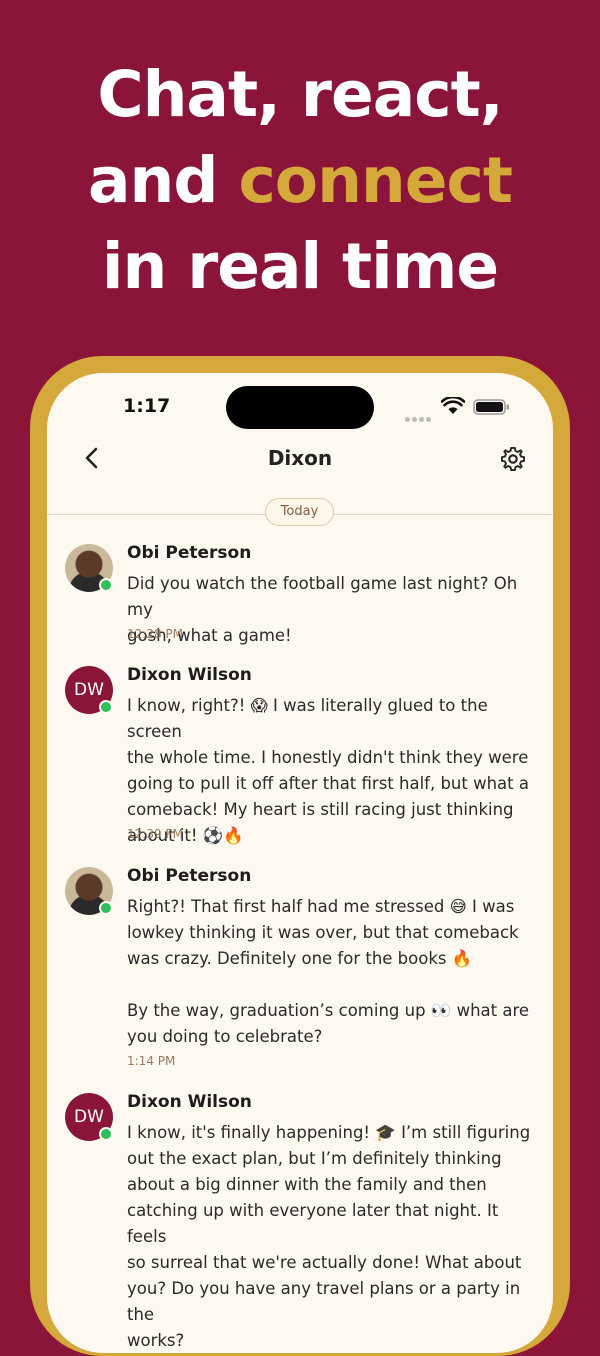  What do you see at coordinates (491, 407) in the screenshot?
I see `battery-icon` at bounding box center [491, 407].